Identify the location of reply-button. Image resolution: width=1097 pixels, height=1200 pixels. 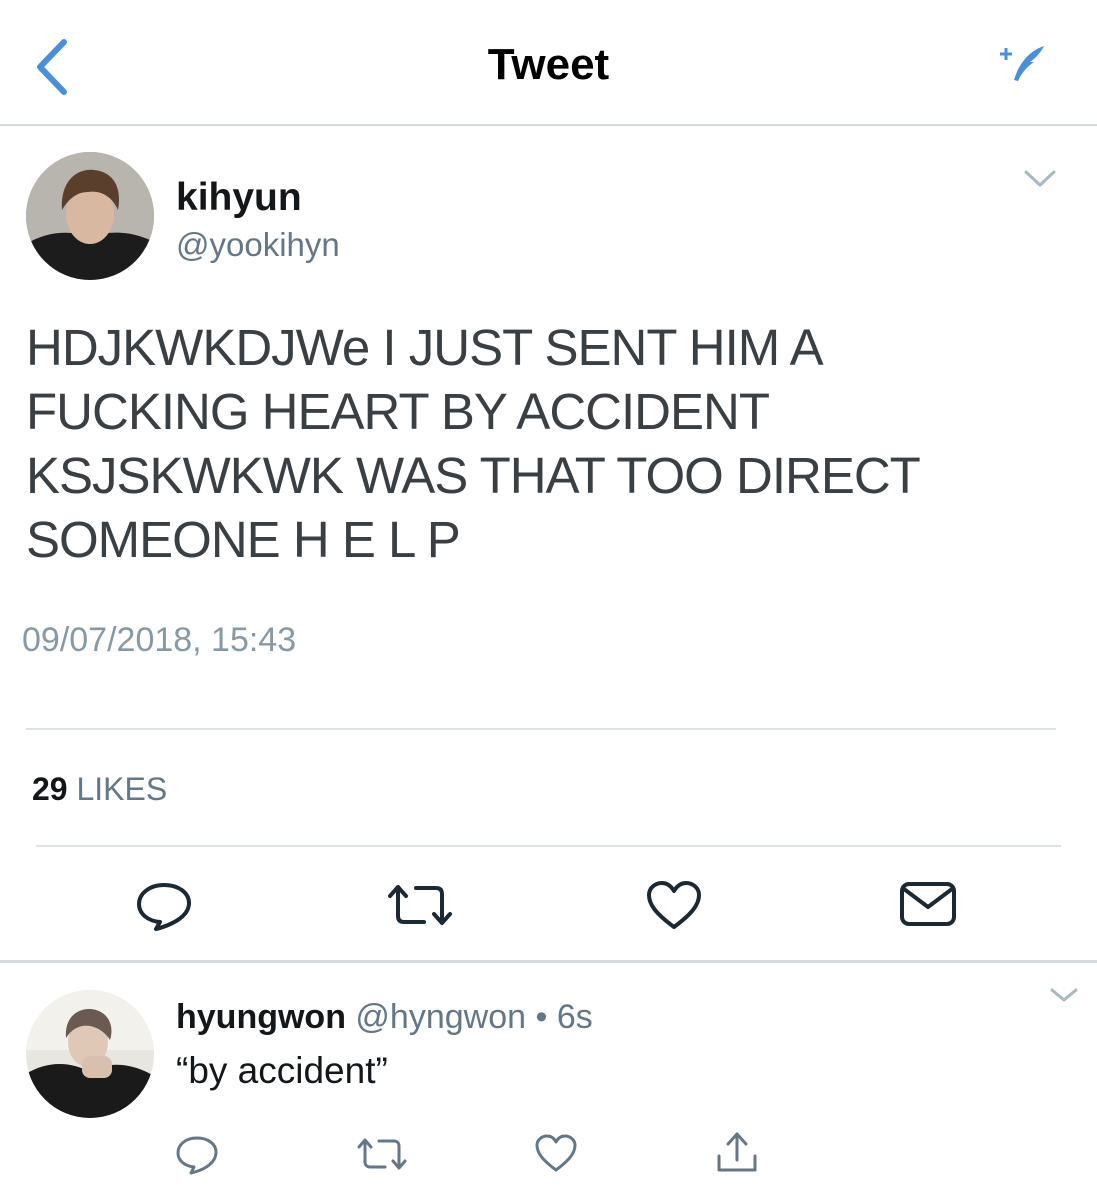
(164, 908).